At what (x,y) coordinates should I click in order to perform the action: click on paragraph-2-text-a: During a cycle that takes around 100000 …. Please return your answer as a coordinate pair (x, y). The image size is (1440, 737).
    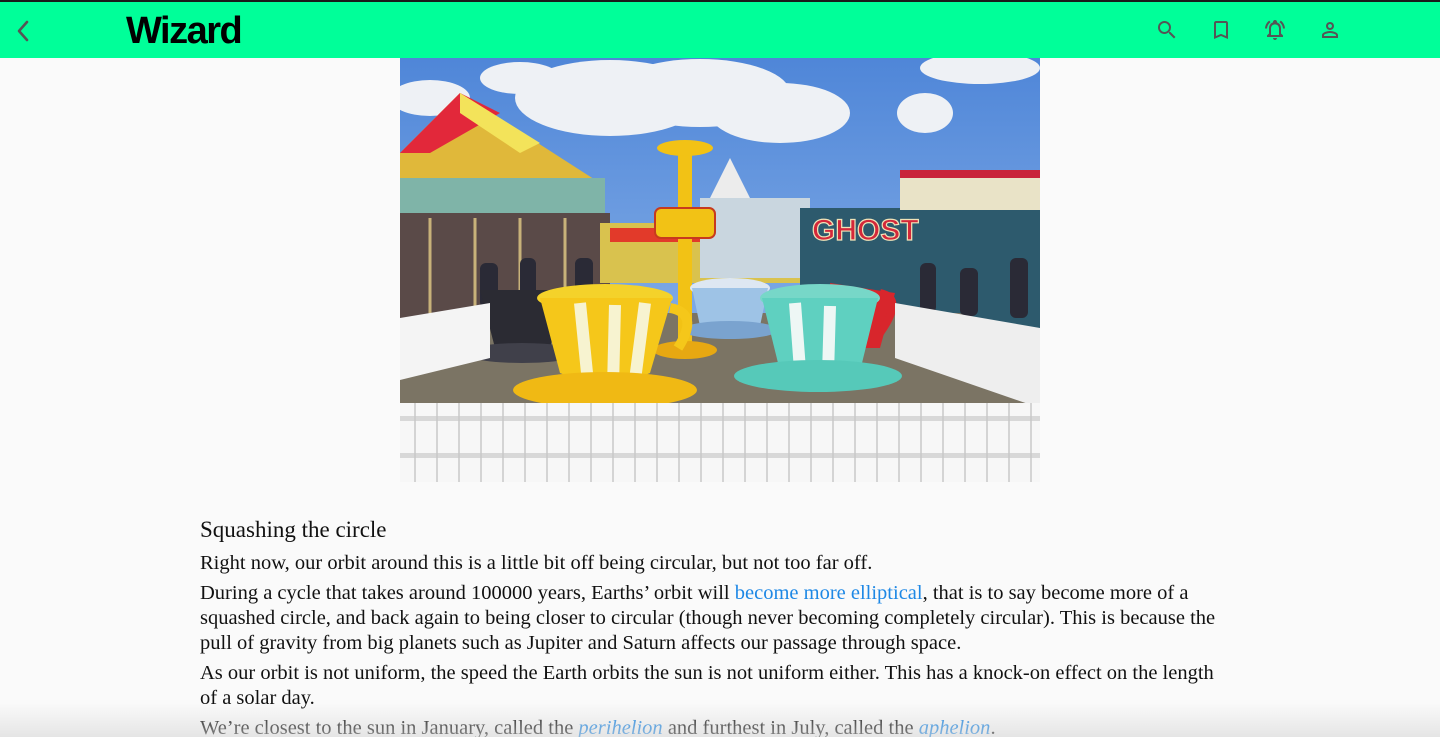
    Looking at the image, I should click on (467, 593).